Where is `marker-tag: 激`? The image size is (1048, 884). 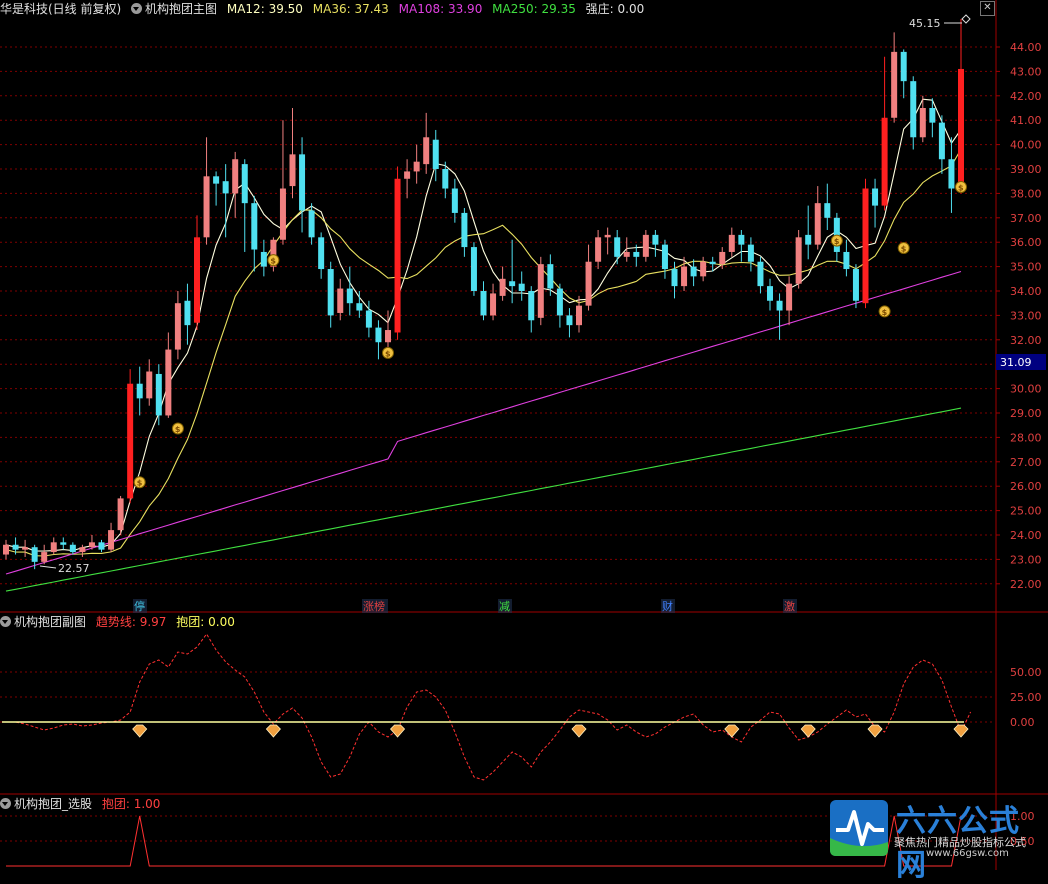
marker-tag: 激 is located at coordinates (789, 606).